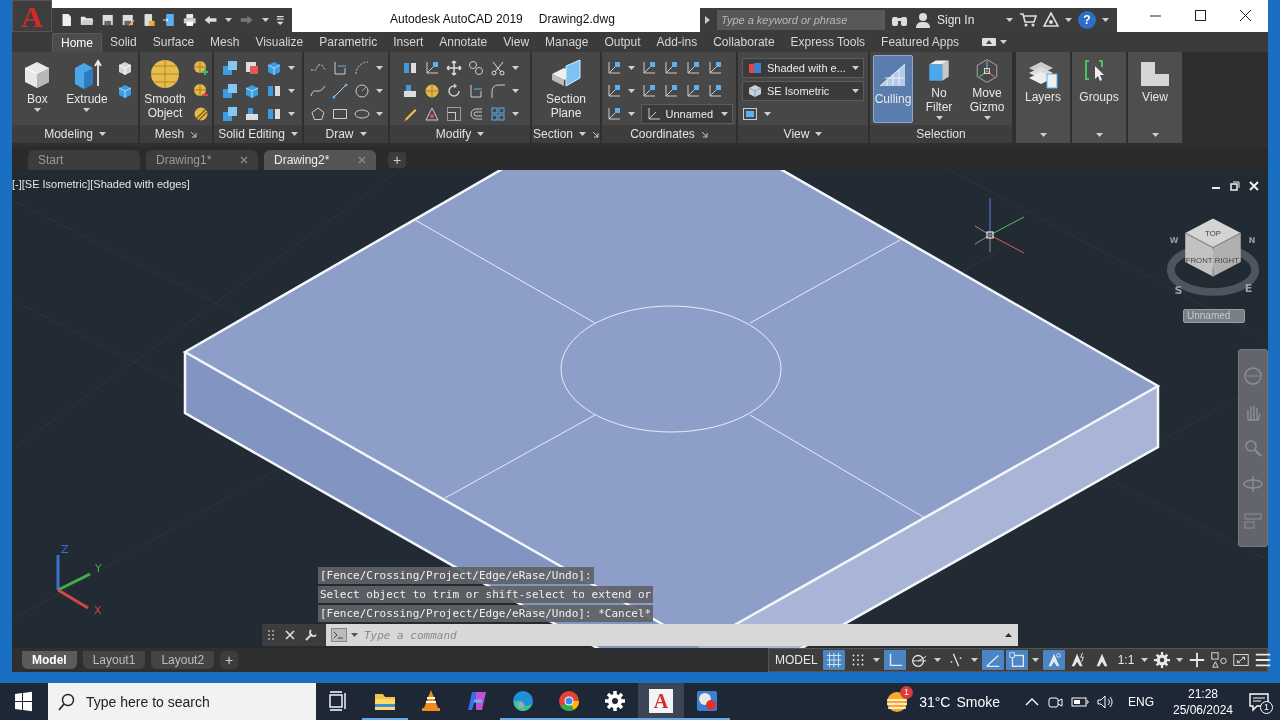  I want to click on triangle-icon, so click(431, 114).